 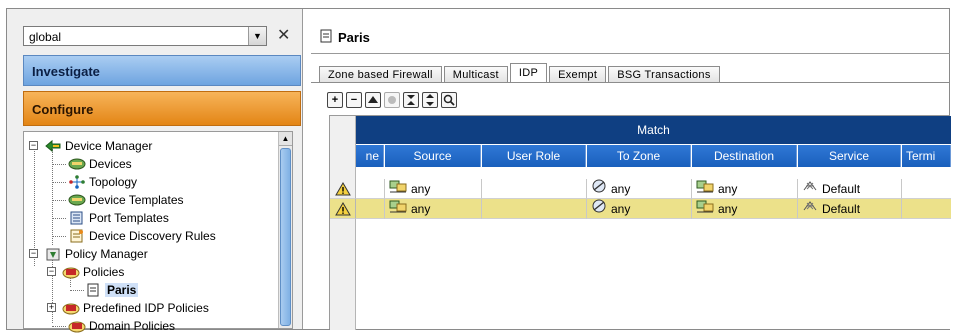 What do you see at coordinates (110, 164) in the screenshot?
I see `tree-label: Devices` at bounding box center [110, 164].